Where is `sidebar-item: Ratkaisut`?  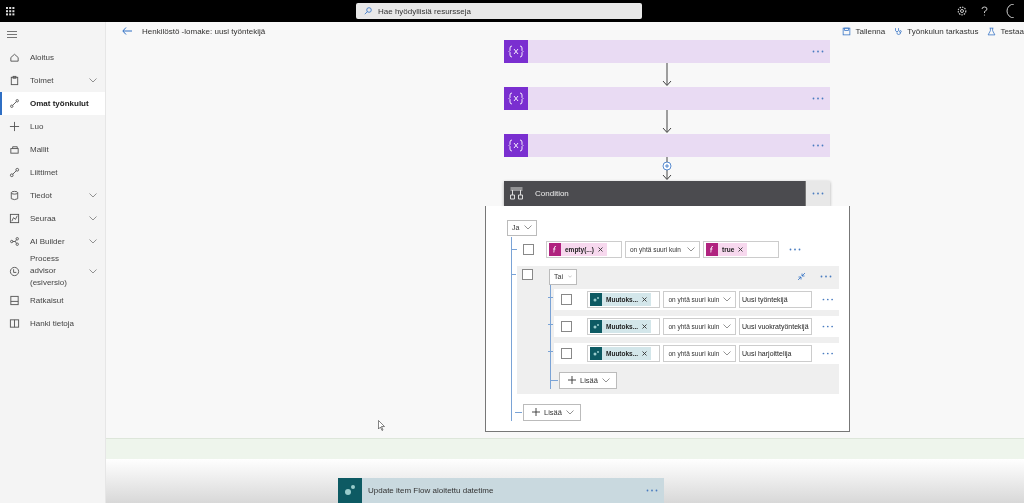
sidebar-item: Ratkaisut is located at coordinates (52, 300).